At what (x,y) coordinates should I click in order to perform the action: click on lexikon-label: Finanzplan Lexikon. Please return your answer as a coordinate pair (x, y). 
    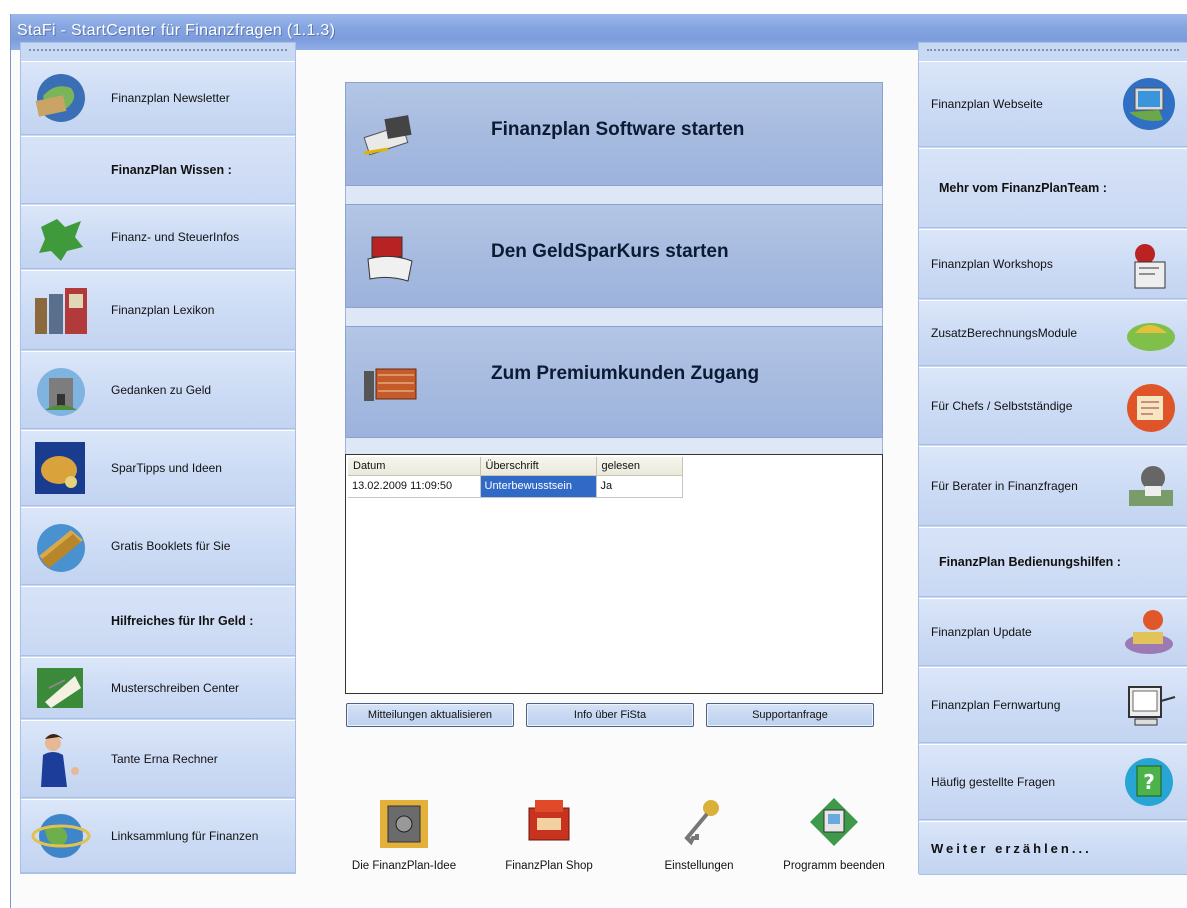
    Looking at the image, I should click on (163, 310).